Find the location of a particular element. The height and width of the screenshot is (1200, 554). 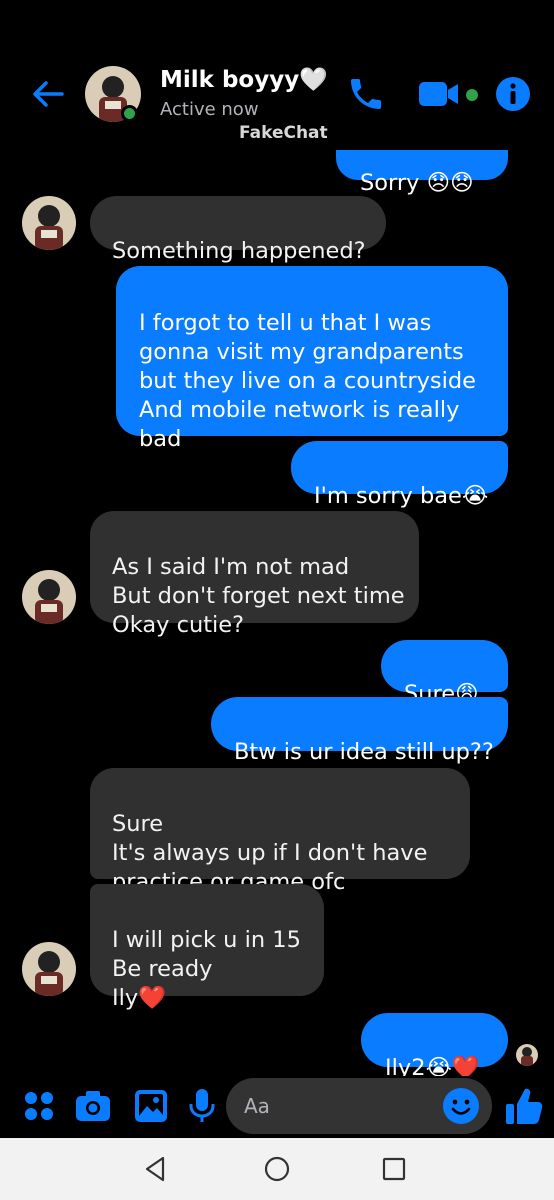

message-sent: I'm sorry bae😭 is located at coordinates (399, 475).